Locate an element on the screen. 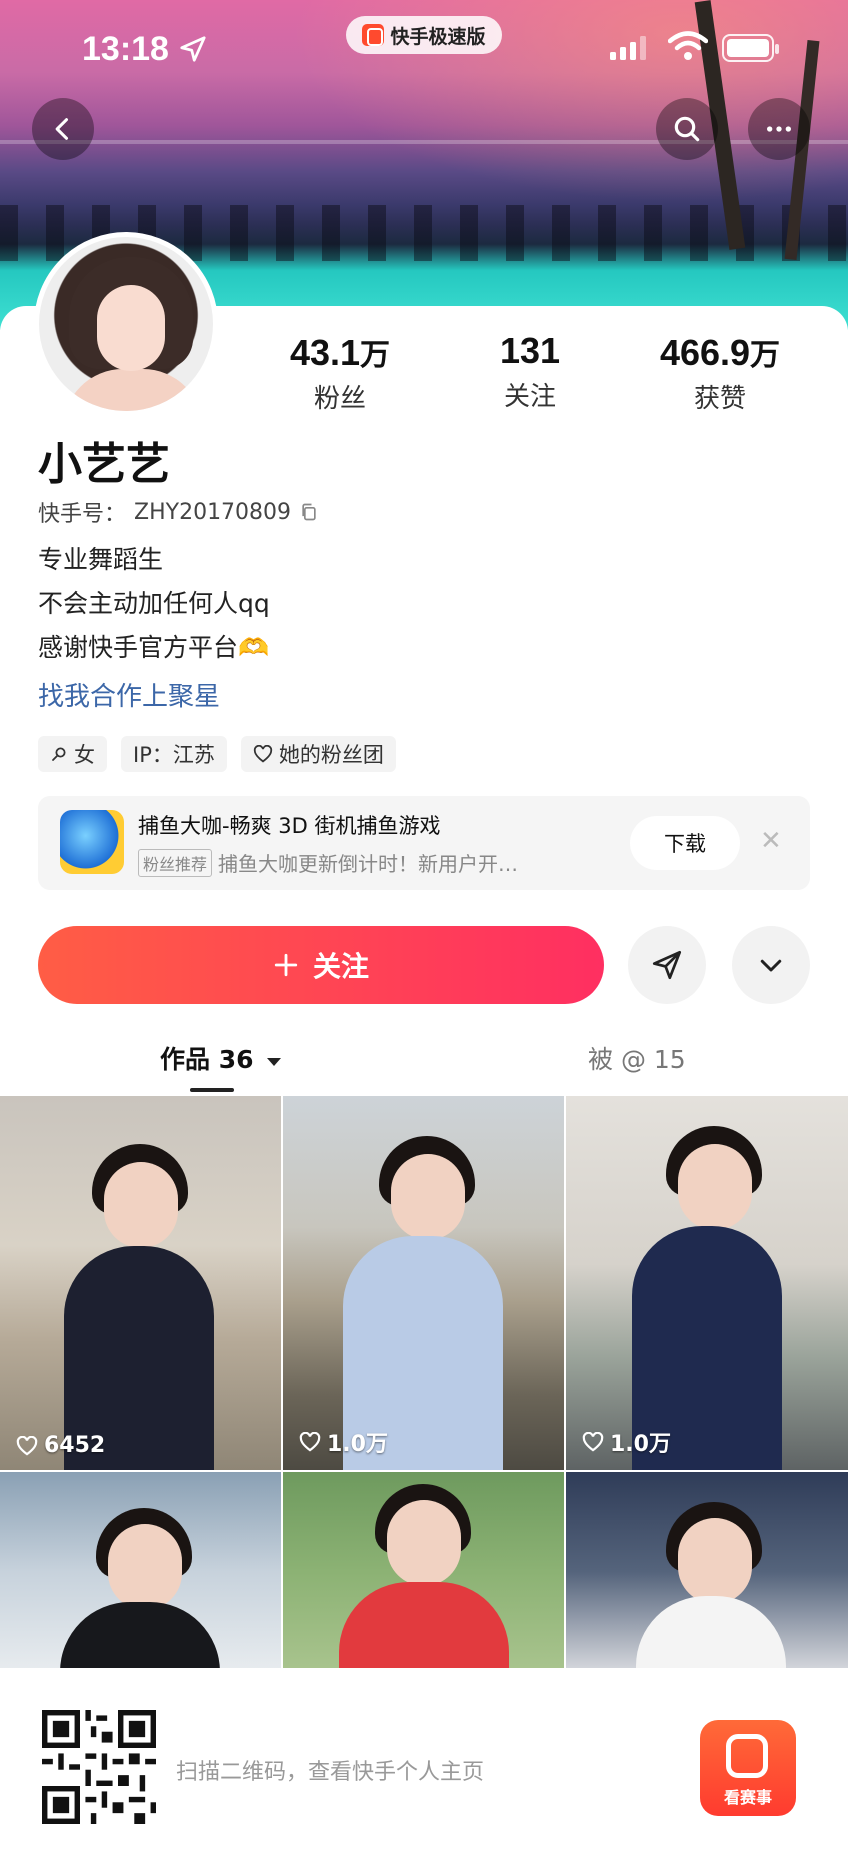  ip-label: IP：江苏 is located at coordinates (174, 755).